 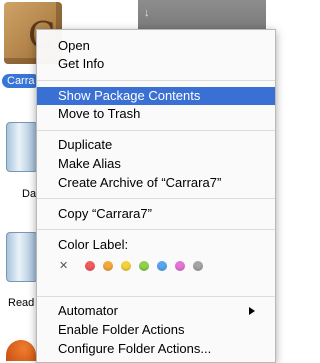 What do you see at coordinates (144, 266) in the screenshot?
I see `green-label-swatch` at bounding box center [144, 266].